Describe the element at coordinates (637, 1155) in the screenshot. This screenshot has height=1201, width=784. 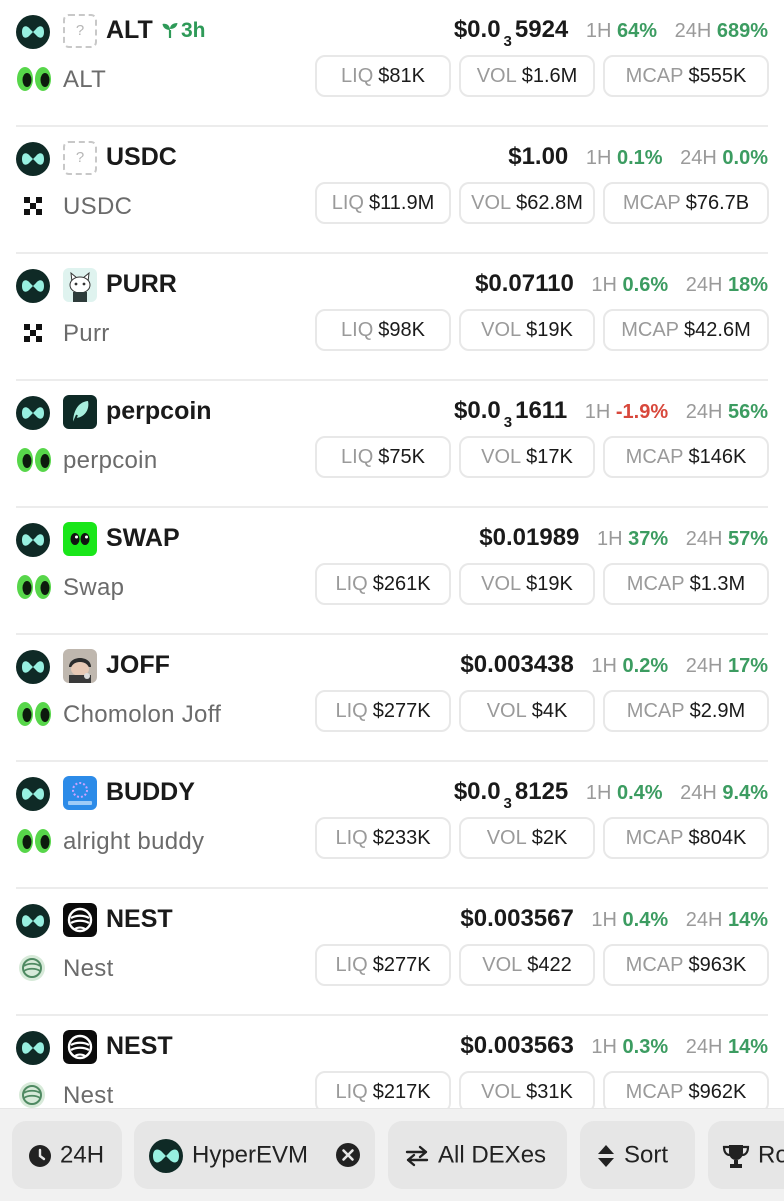
I see `sort-button: Sort` at that location.